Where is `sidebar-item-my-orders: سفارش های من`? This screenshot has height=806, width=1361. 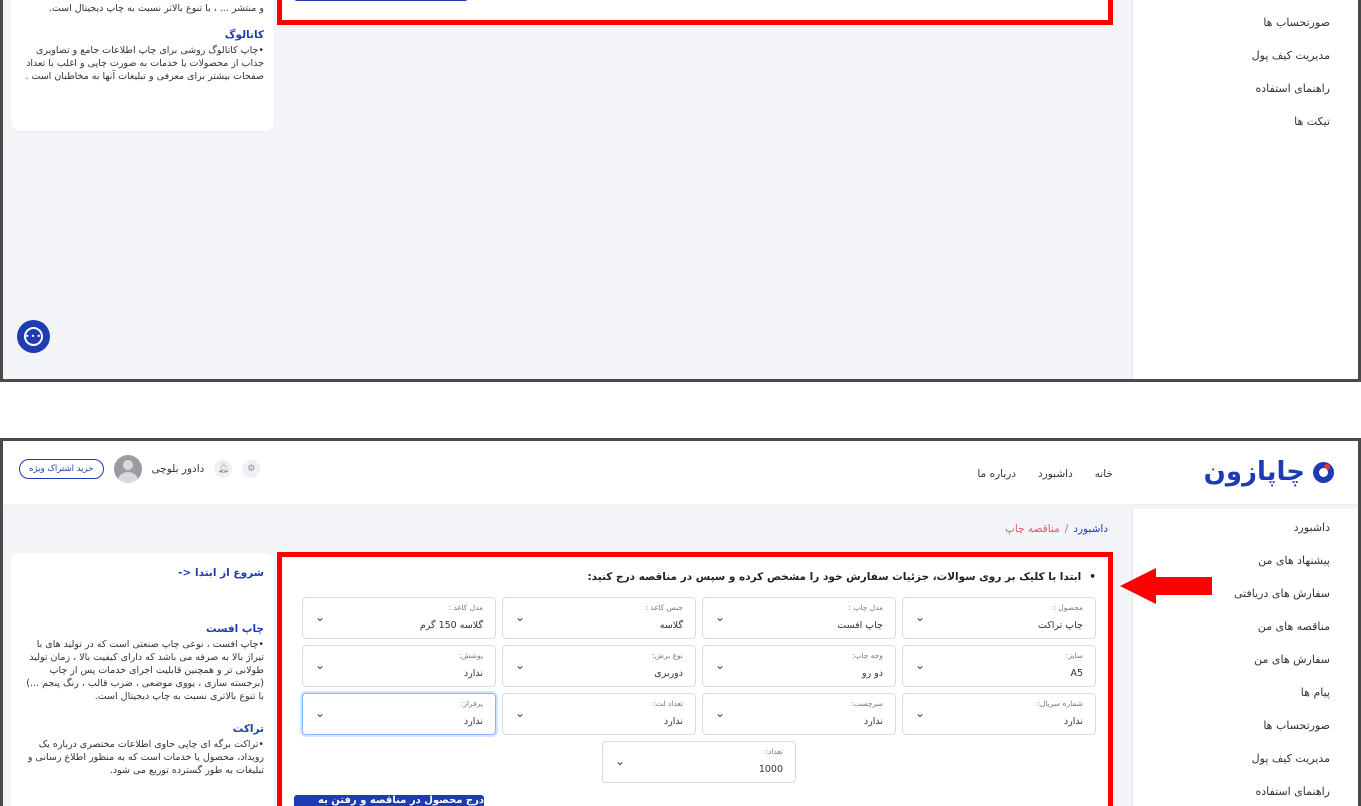 sidebar-item-my-orders: سفارش های من is located at coordinates (1245, 659).